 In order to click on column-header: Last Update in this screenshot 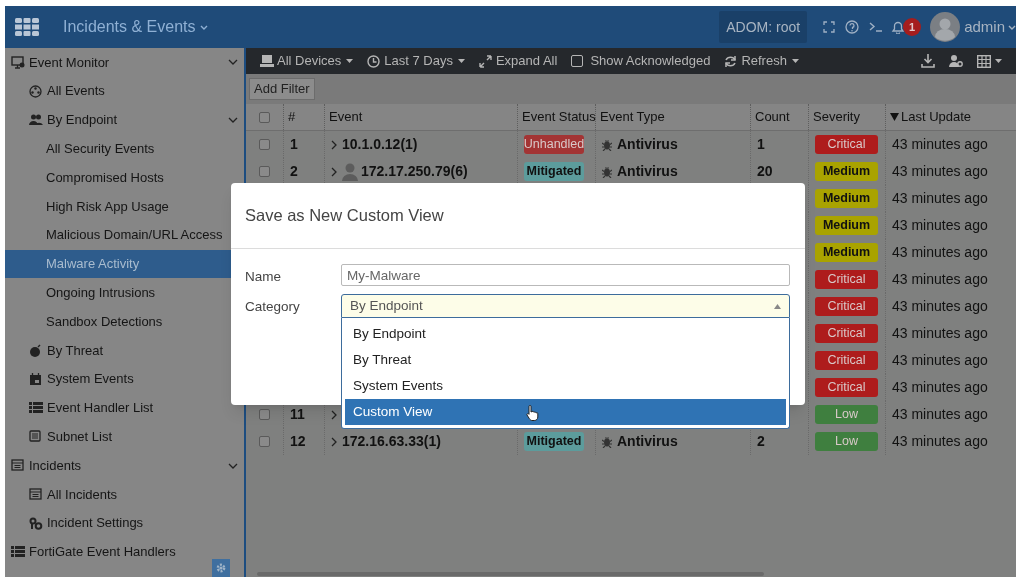, I will do `click(936, 117)`.